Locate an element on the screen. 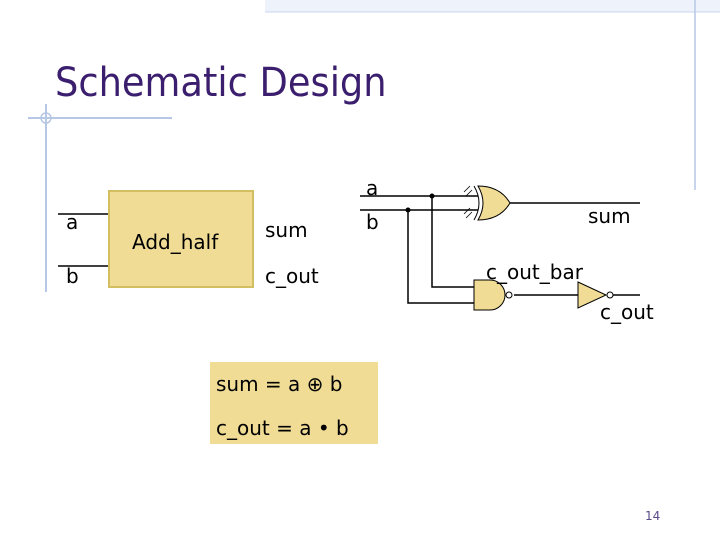  schematic-output-sum-label: sum is located at coordinates (609, 216).